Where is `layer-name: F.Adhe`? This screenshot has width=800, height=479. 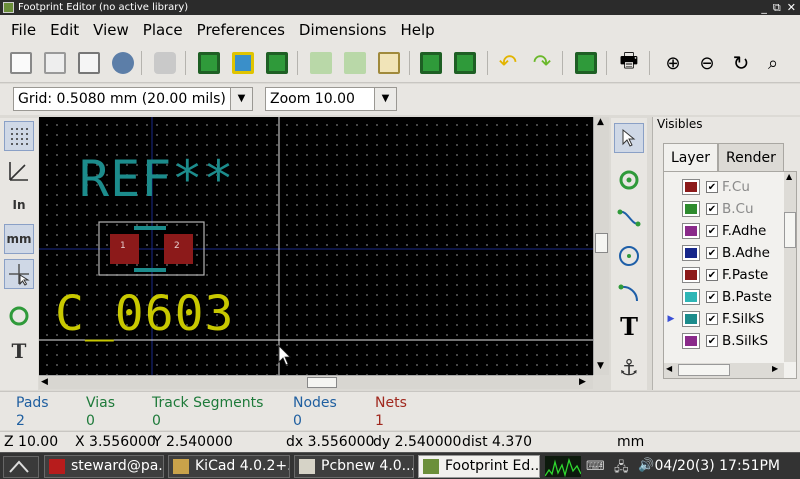 layer-name: F.Adhe is located at coordinates (744, 231).